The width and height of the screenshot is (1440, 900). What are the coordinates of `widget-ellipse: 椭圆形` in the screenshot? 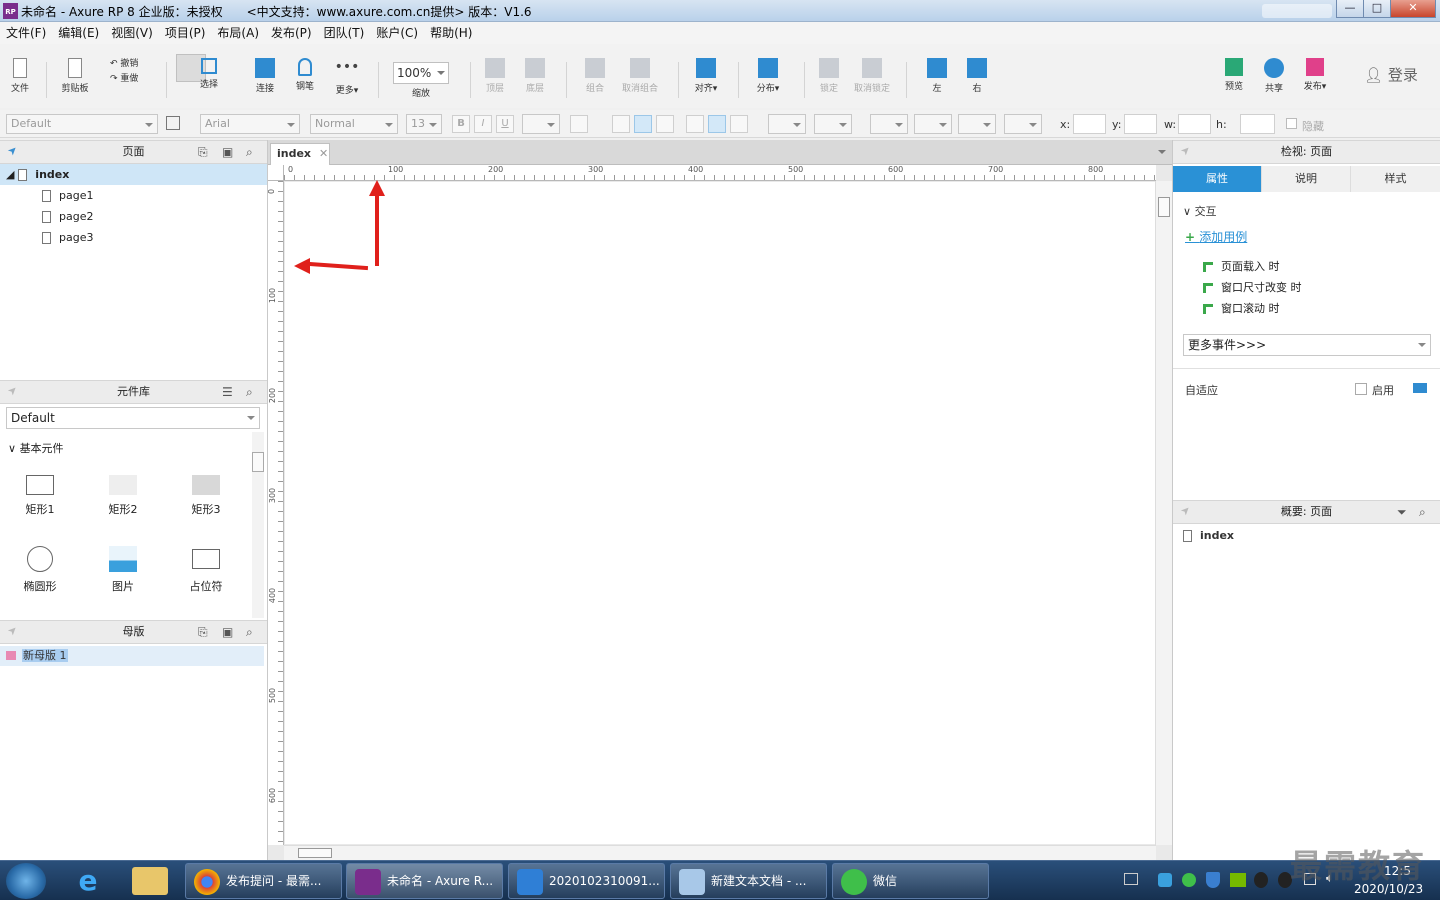 It's located at (40, 570).